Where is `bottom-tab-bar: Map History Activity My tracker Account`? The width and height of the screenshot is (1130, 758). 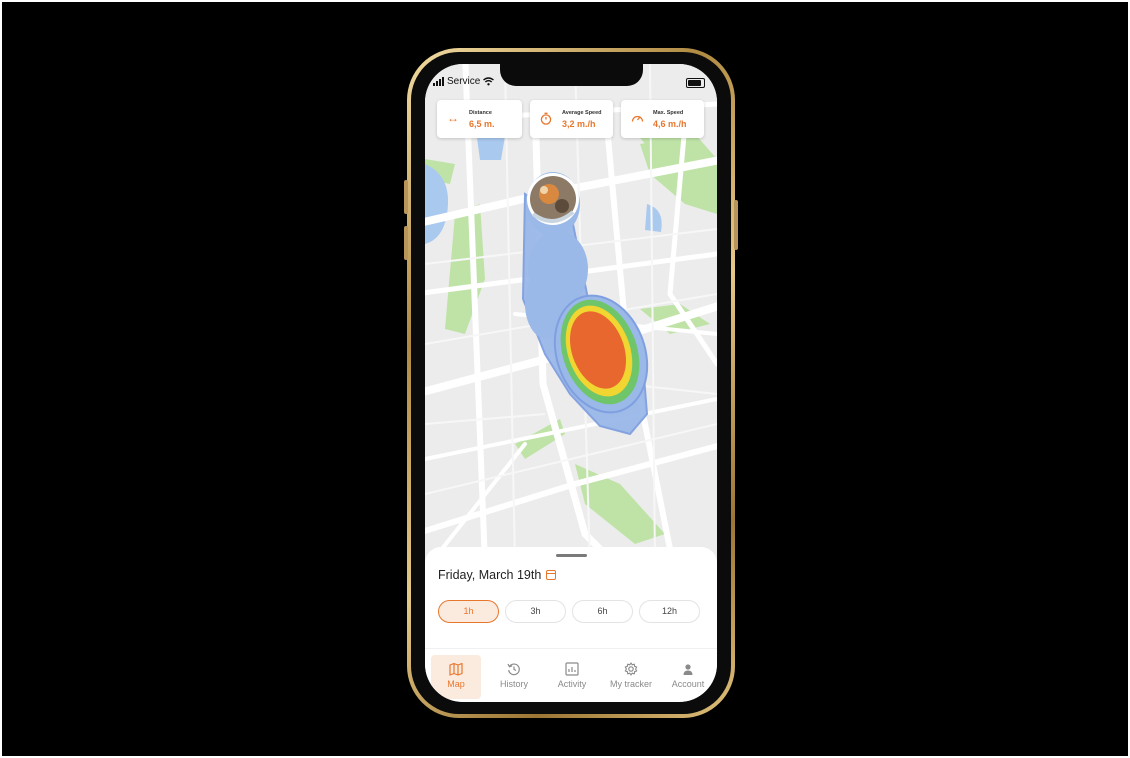 bottom-tab-bar: Map History Activity My tracker Account is located at coordinates (571, 675).